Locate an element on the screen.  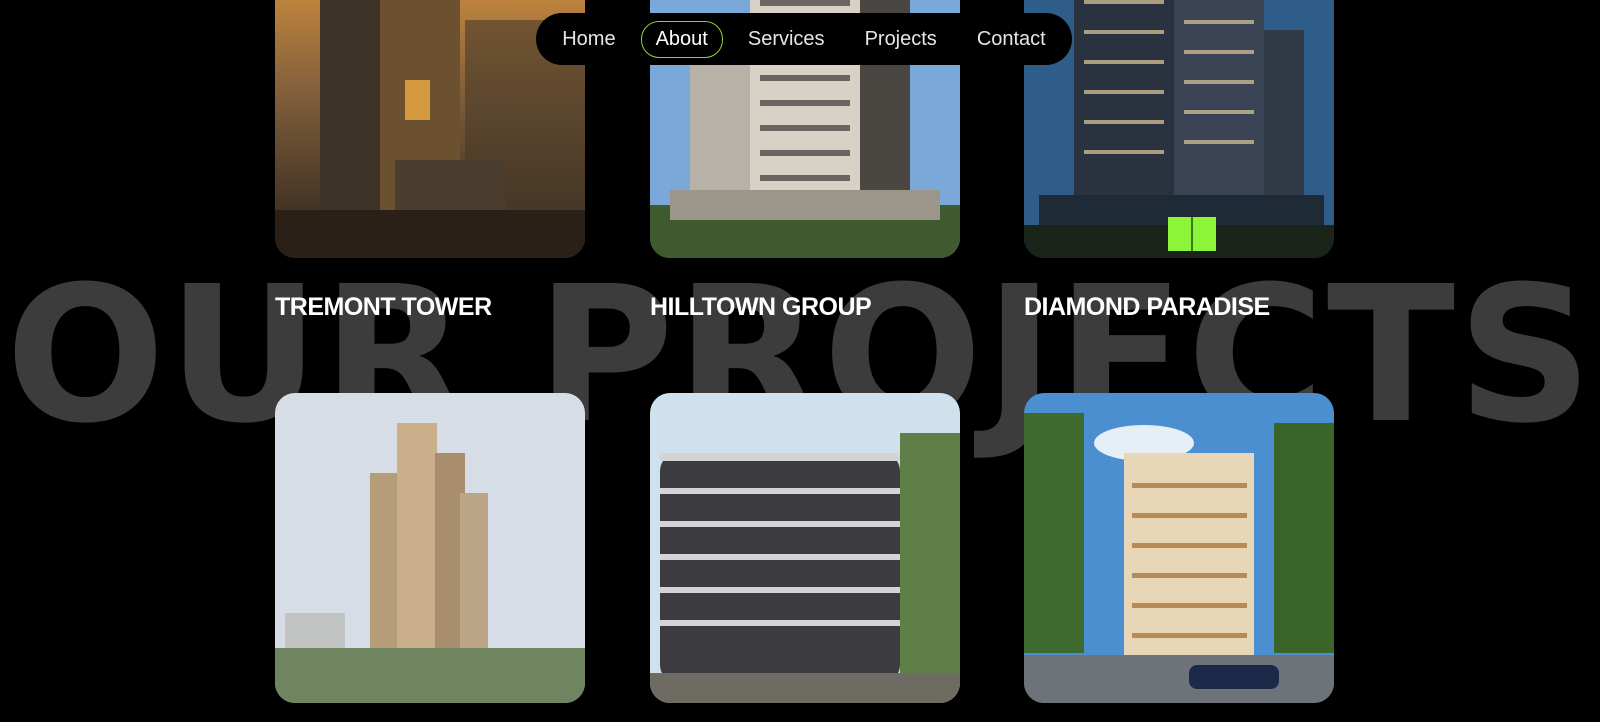
nav-item-projects: Projects is located at coordinates (901, 39).